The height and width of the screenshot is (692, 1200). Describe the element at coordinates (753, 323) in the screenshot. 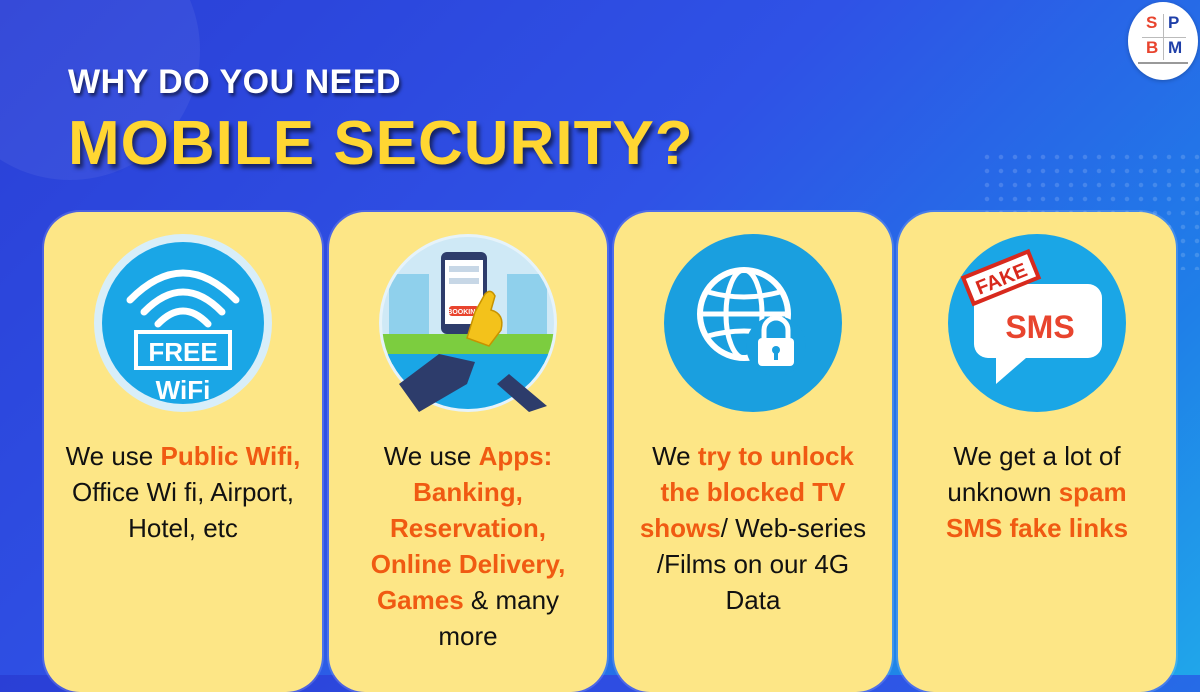

I see `globe-lock-icon` at that location.